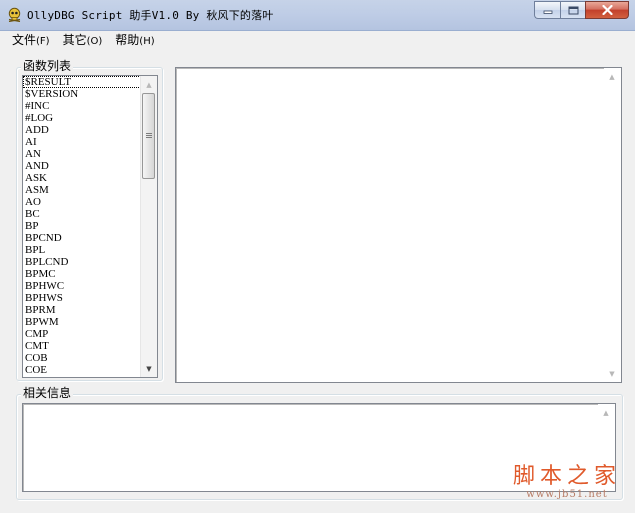 The image size is (635, 513). I want to click on function-list-item: AND, so click(82, 166).